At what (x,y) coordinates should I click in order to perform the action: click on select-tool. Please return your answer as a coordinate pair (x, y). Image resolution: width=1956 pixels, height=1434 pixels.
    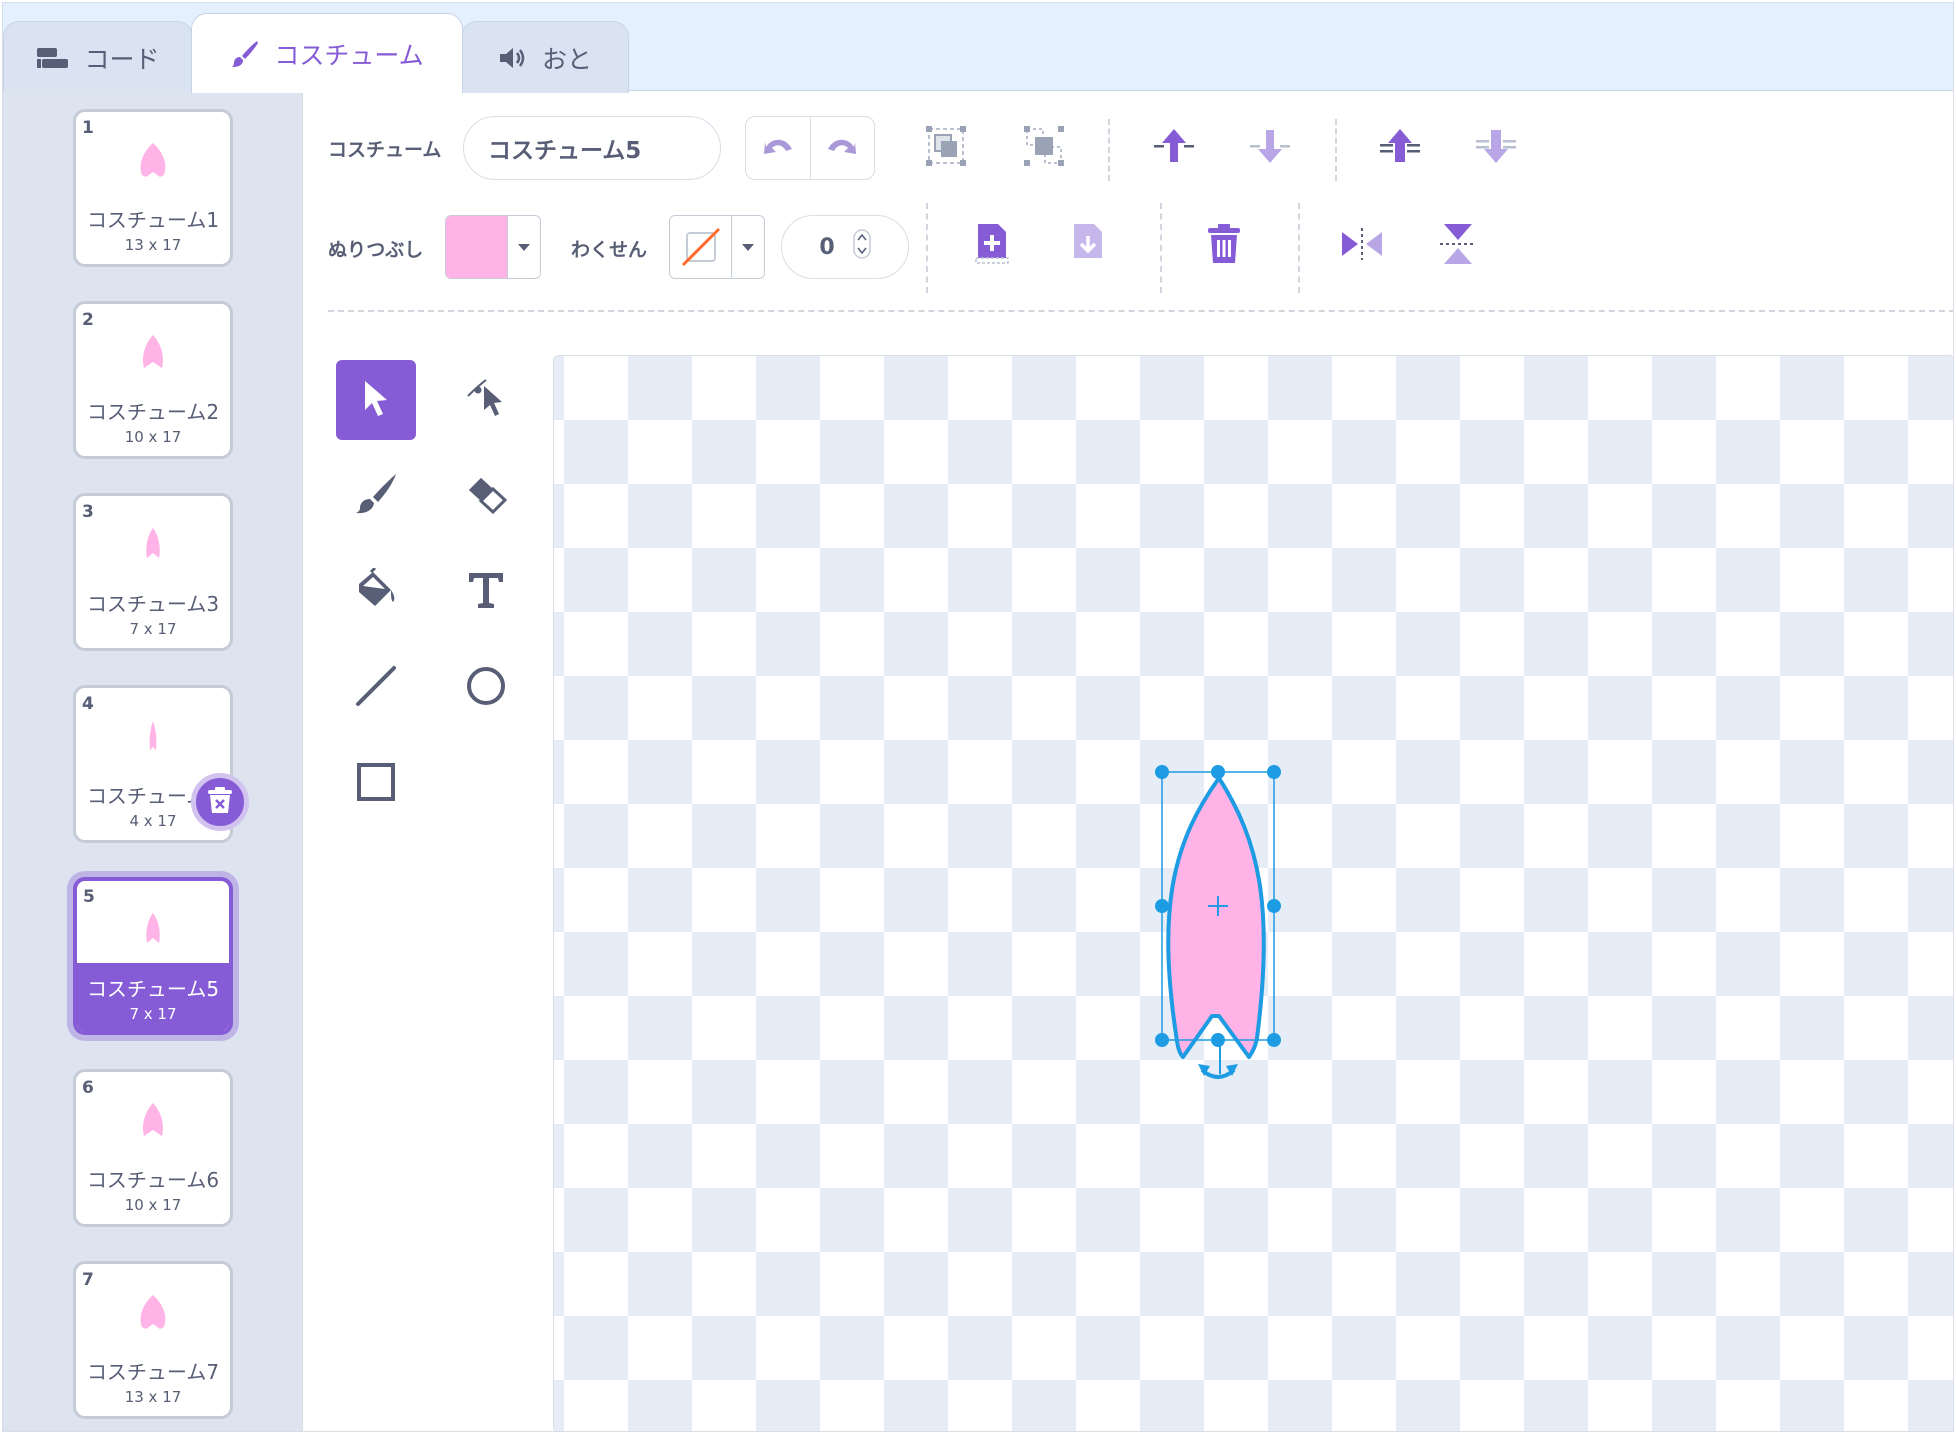
    Looking at the image, I should click on (376, 400).